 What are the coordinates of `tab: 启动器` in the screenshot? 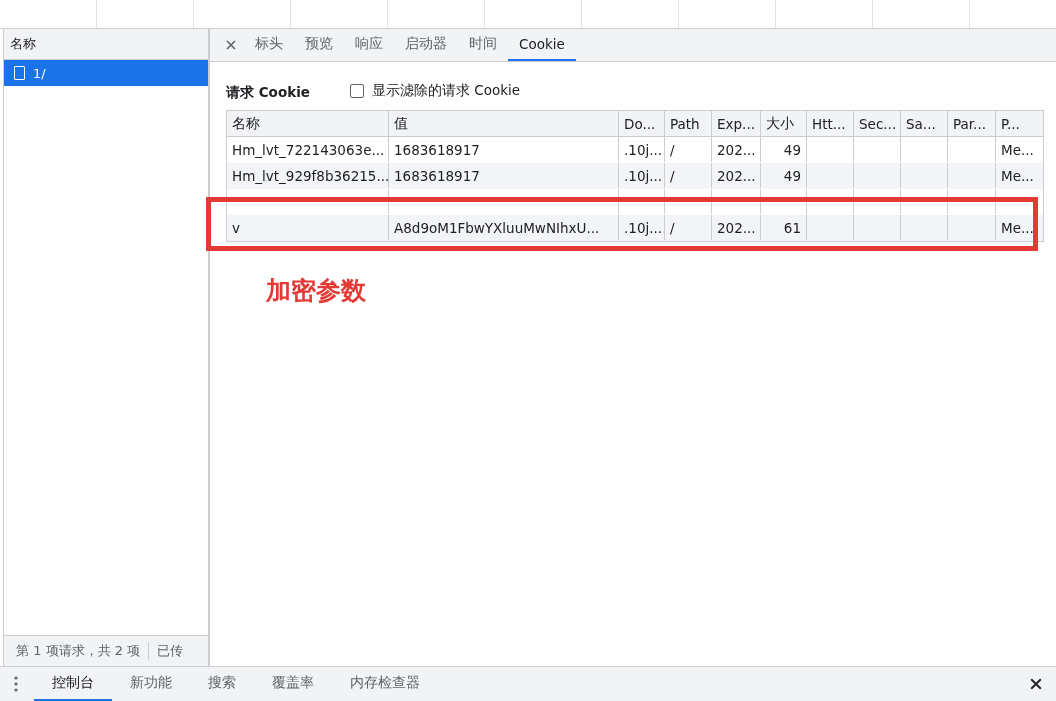 It's located at (426, 45).